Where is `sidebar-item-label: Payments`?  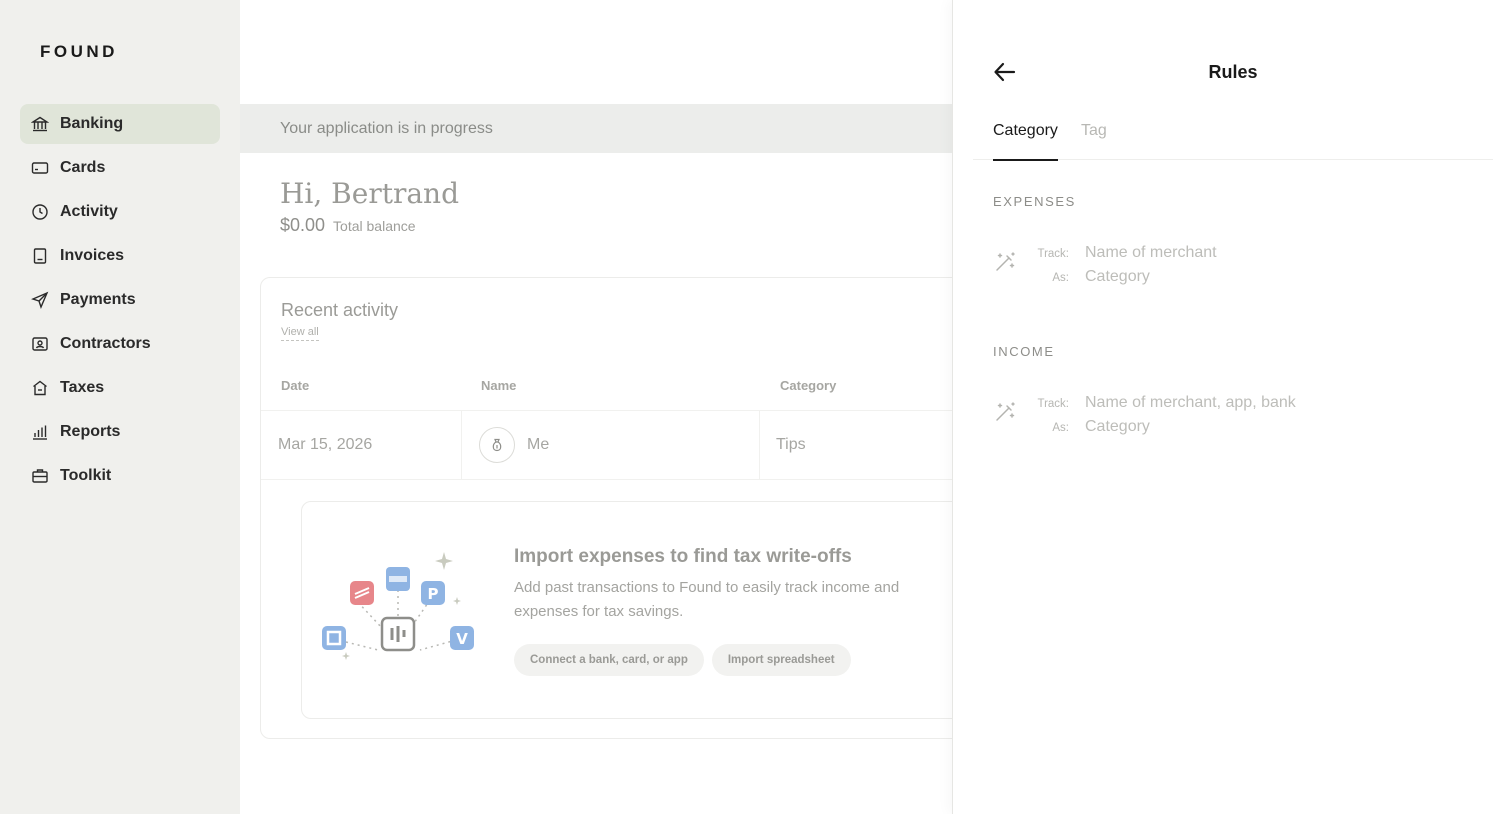 sidebar-item-label: Payments is located at coordinates (98, 299).